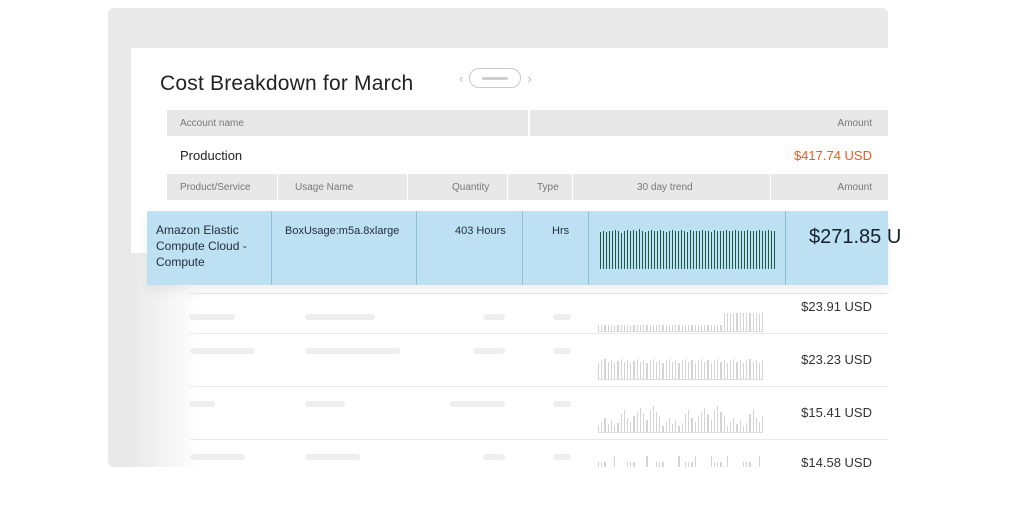 The width and height of the screenshot is (1024, 512). What do you see at coordinates (527, 156) in the screenshot?
I see `account-row: Production $417.74 USD` at bounding box center [527, 156].